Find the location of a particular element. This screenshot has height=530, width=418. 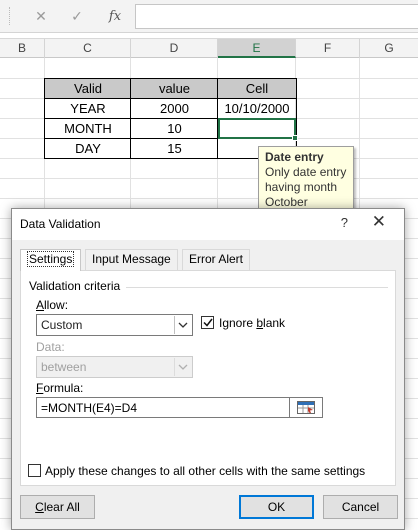

validation-criteria-label: Validation criteria is located at coordinates (75, 286).